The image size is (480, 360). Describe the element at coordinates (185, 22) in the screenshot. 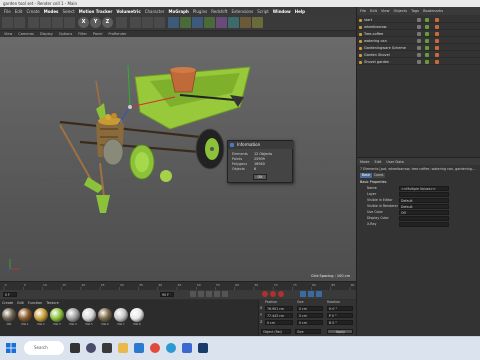

I see `pen-icon` at that location.